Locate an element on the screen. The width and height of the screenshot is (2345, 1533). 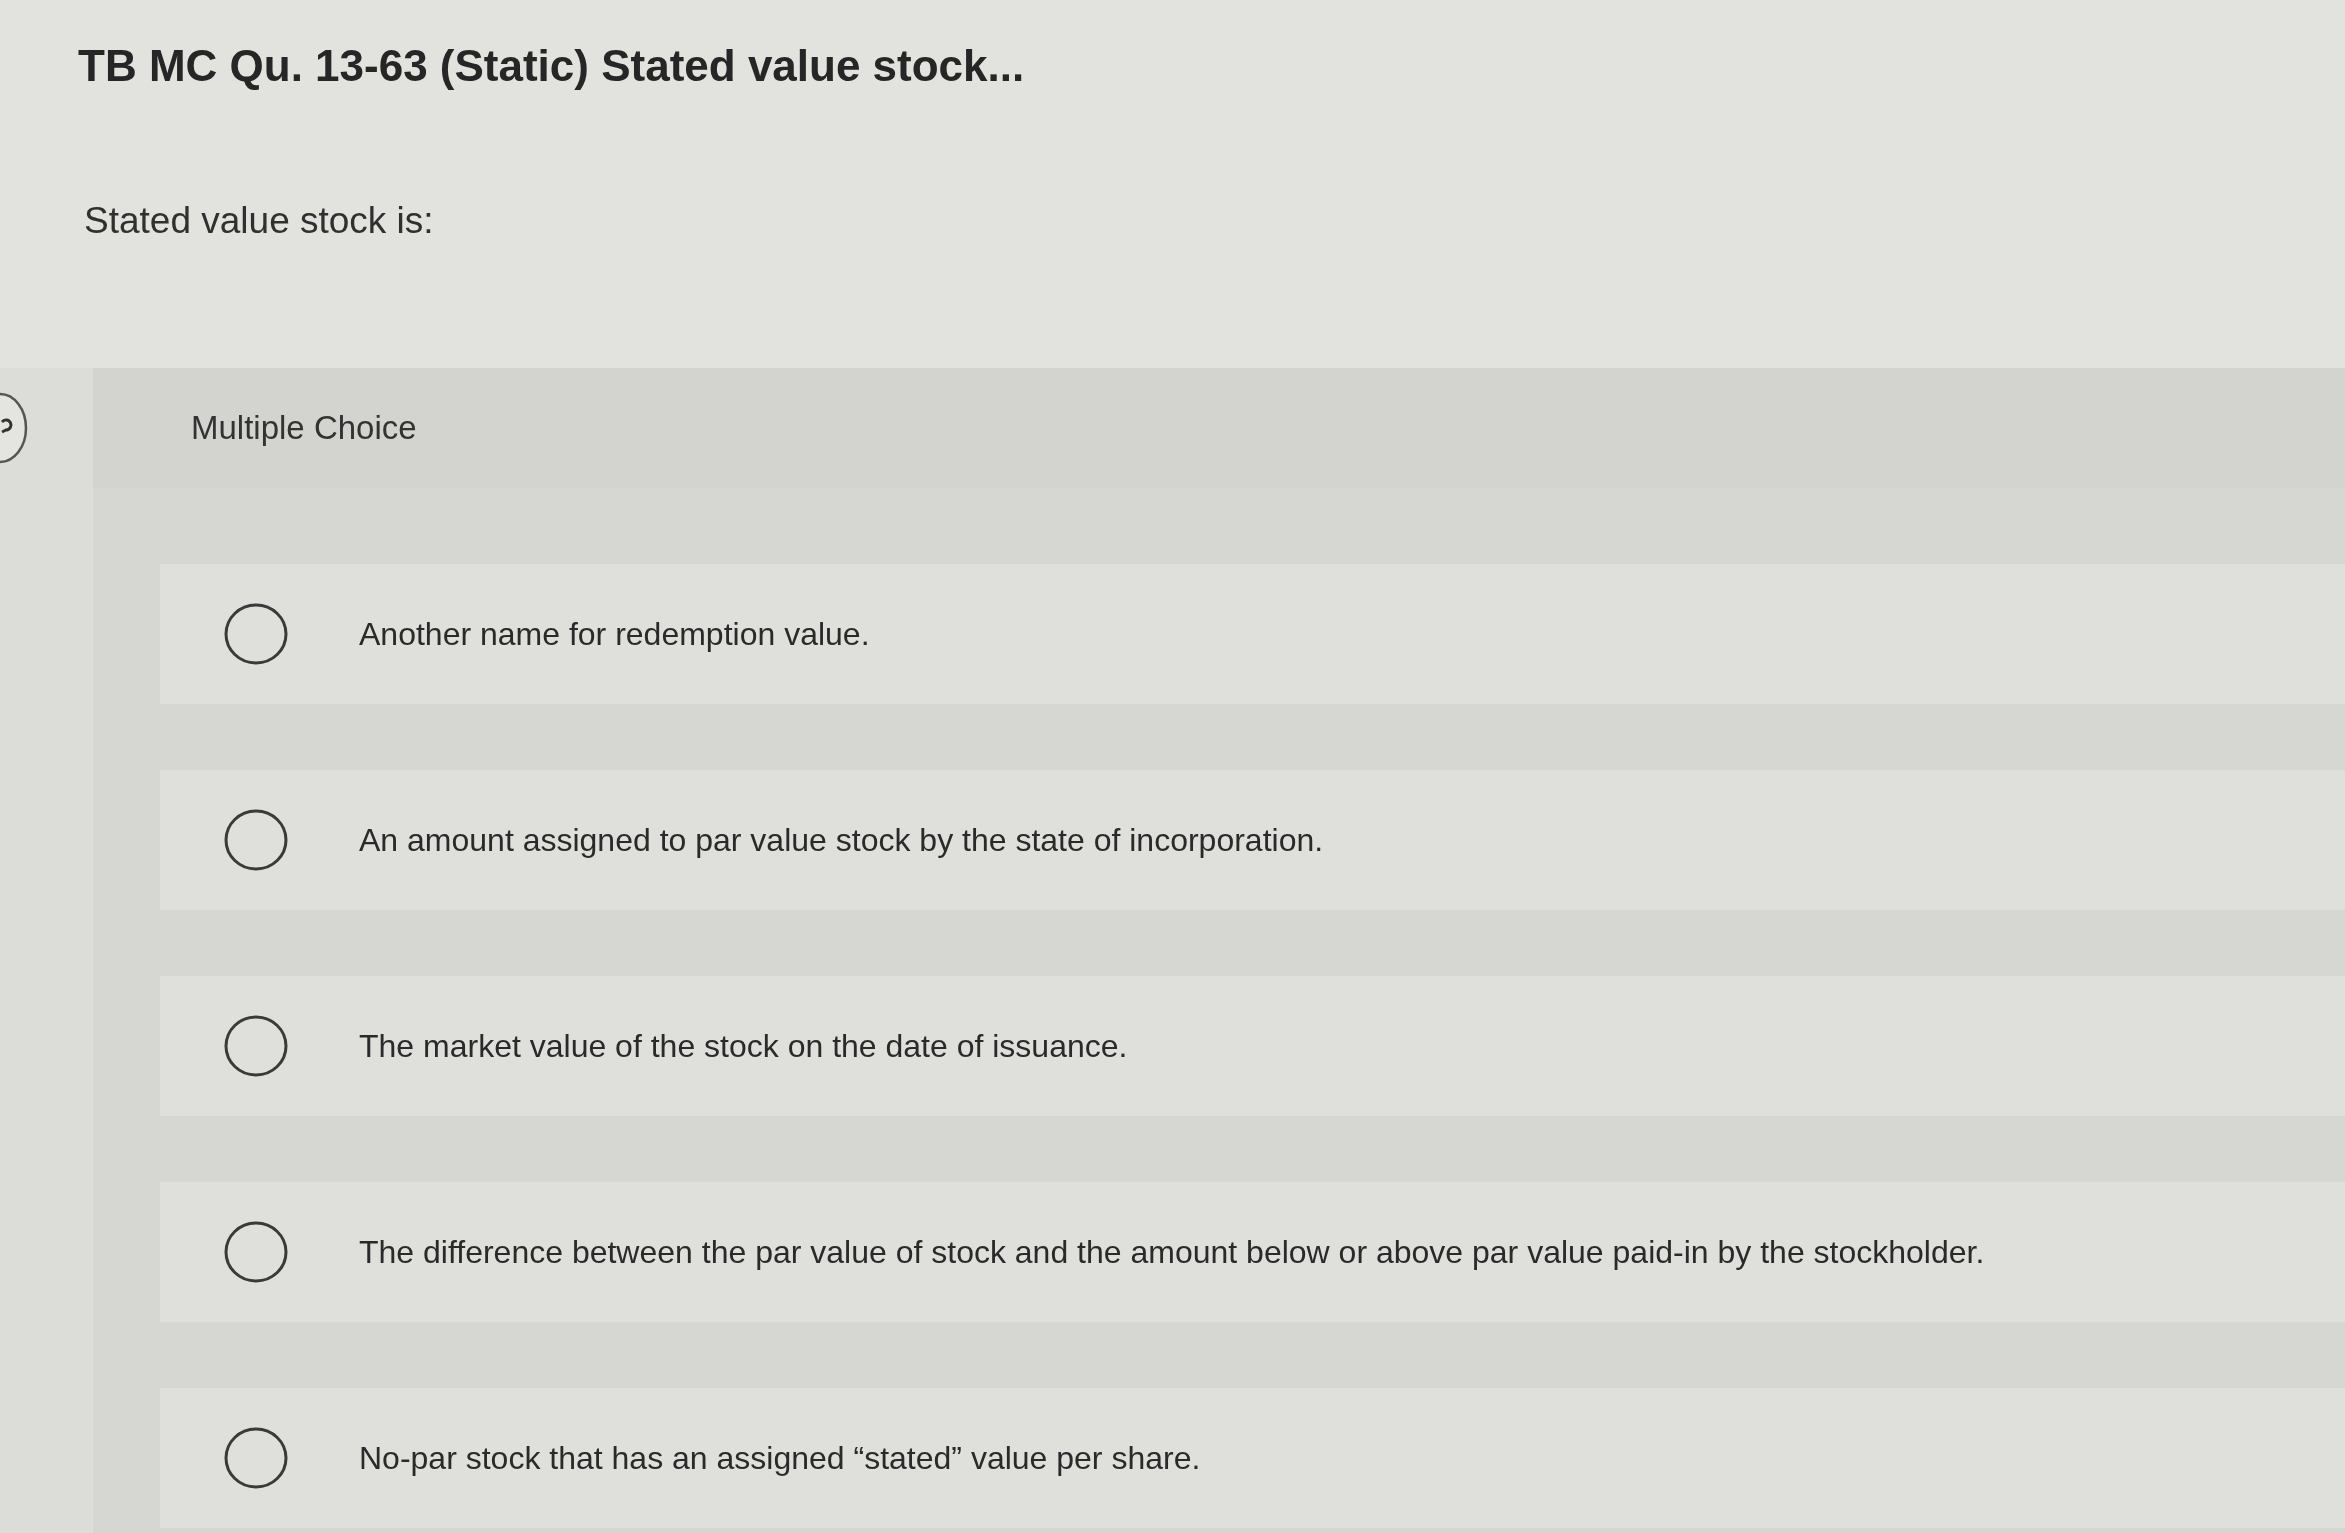
answer-option: An amount assigned to par value stock by the state of incorporation. is located at coordinates (1252, 840).